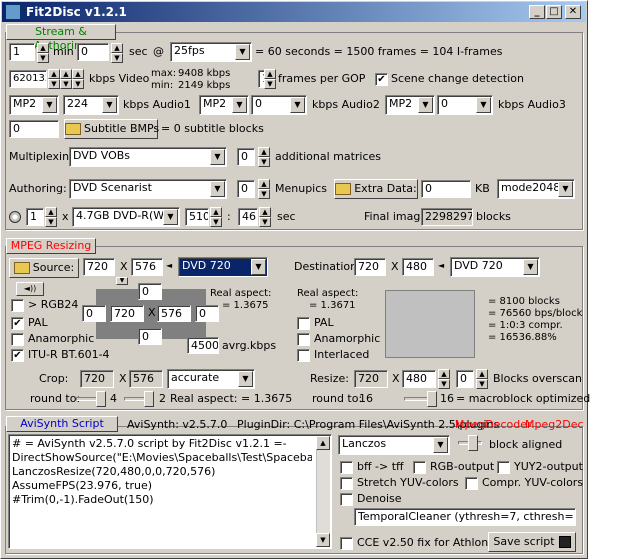 This screenshot has height=559, width=640. Describe the element at coordinates (122, 281) in the screenshot. I see `source-dropdown-button: ▼` at that location.